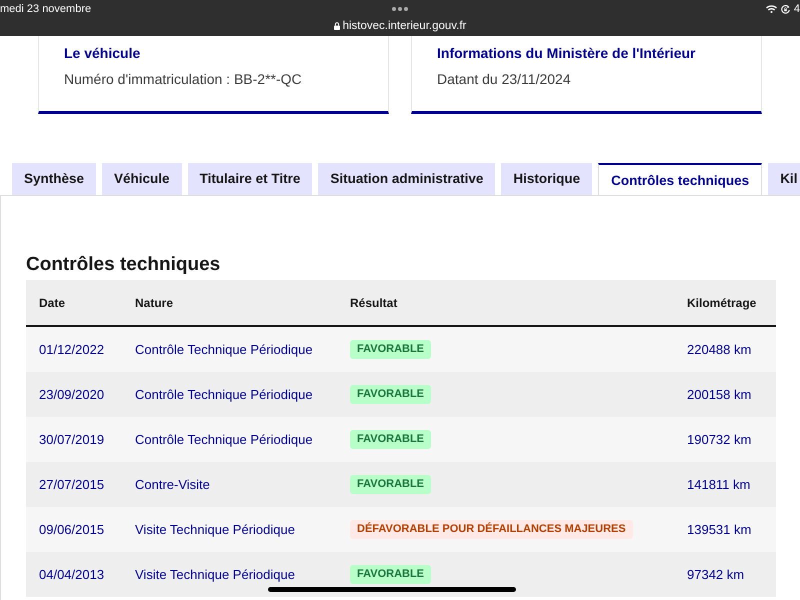 This screenshot has height=600, width=800. What do you see at coordinates (784, 179) in the screenshot?
I see `tab: Kil` at bounding box center [784, 179].